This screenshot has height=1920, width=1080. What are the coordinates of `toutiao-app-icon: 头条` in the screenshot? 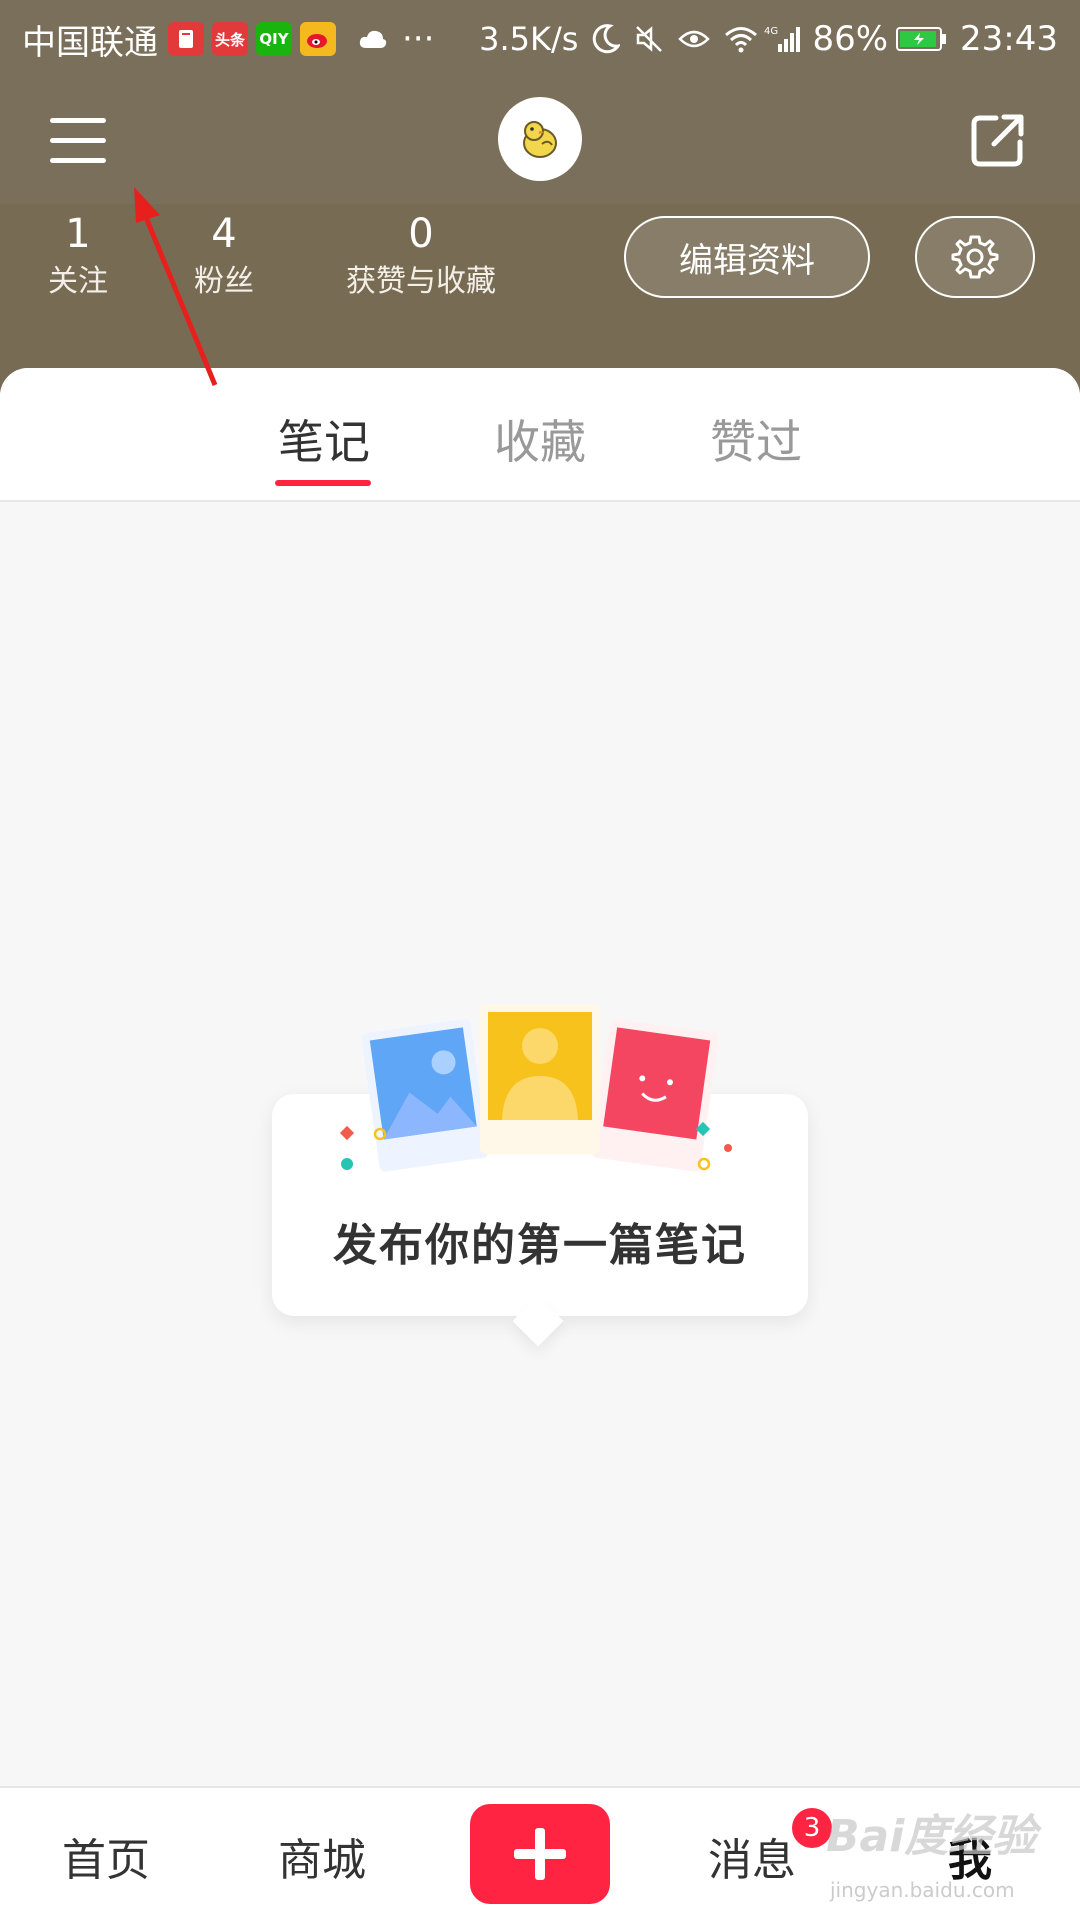 It's located at (230, 39).